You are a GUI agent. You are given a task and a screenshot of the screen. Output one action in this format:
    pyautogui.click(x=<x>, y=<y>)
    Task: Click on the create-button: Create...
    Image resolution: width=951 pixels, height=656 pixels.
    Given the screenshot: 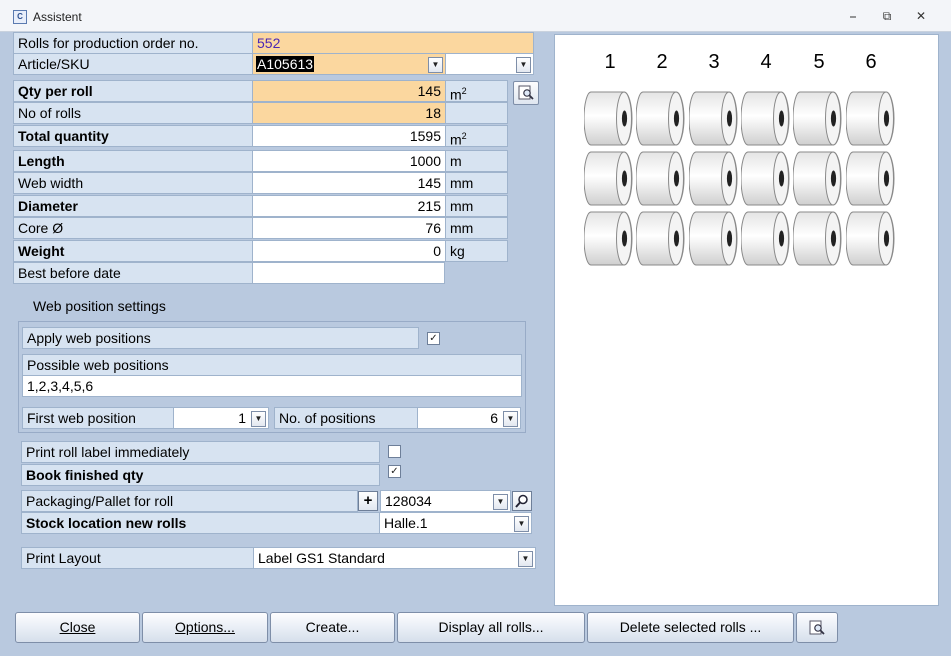 What is the action you would take?
    pyautogui.click(x=332, y=627)
    